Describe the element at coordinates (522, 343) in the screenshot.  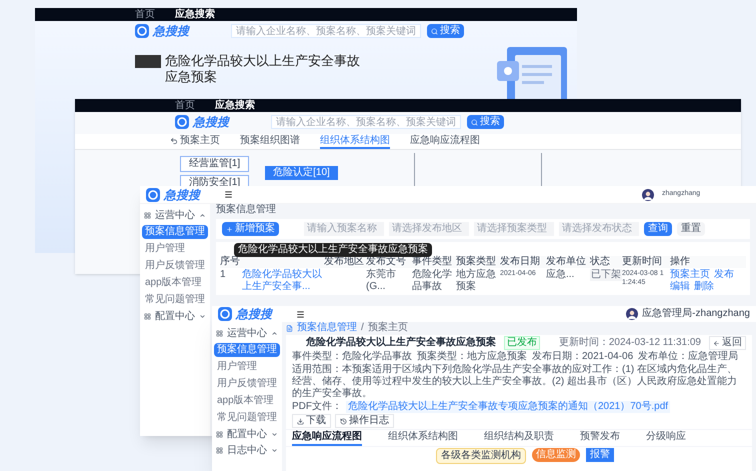
I see `status-badge: 已发布` at that location.